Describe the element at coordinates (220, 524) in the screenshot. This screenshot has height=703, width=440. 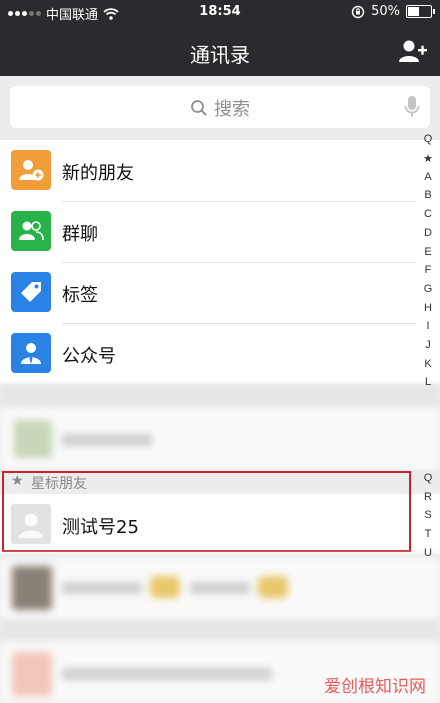
I see `starred-contact-row: 测试号25` at that location.